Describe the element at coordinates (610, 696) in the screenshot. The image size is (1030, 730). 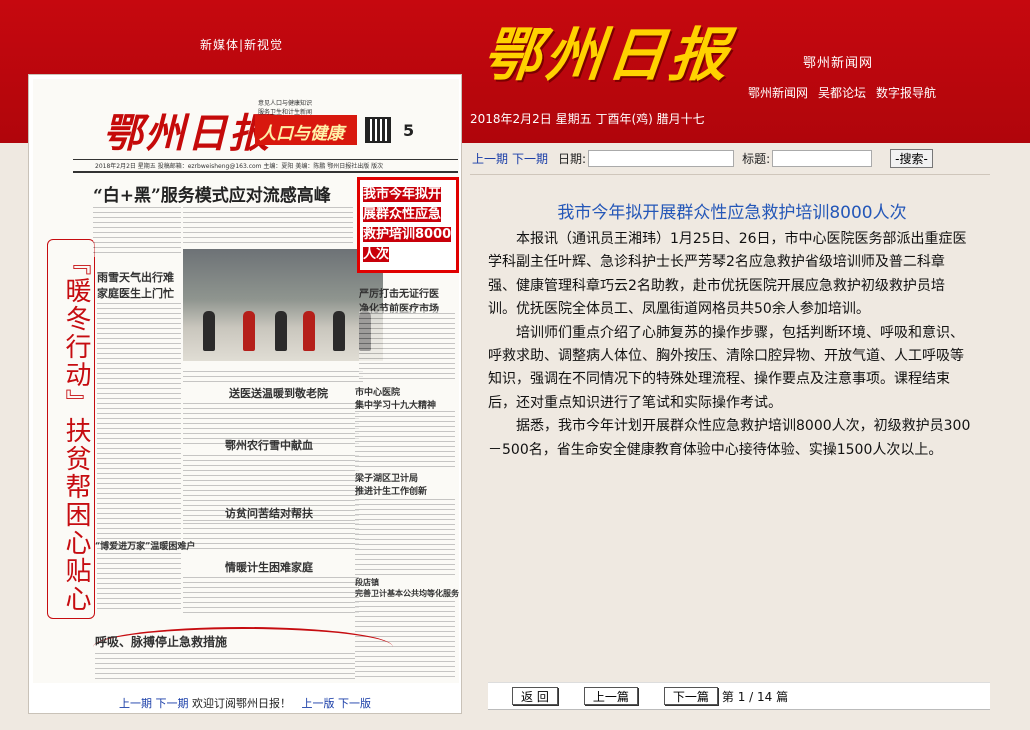
I see `prev-article-button: 上一篇` at that location.